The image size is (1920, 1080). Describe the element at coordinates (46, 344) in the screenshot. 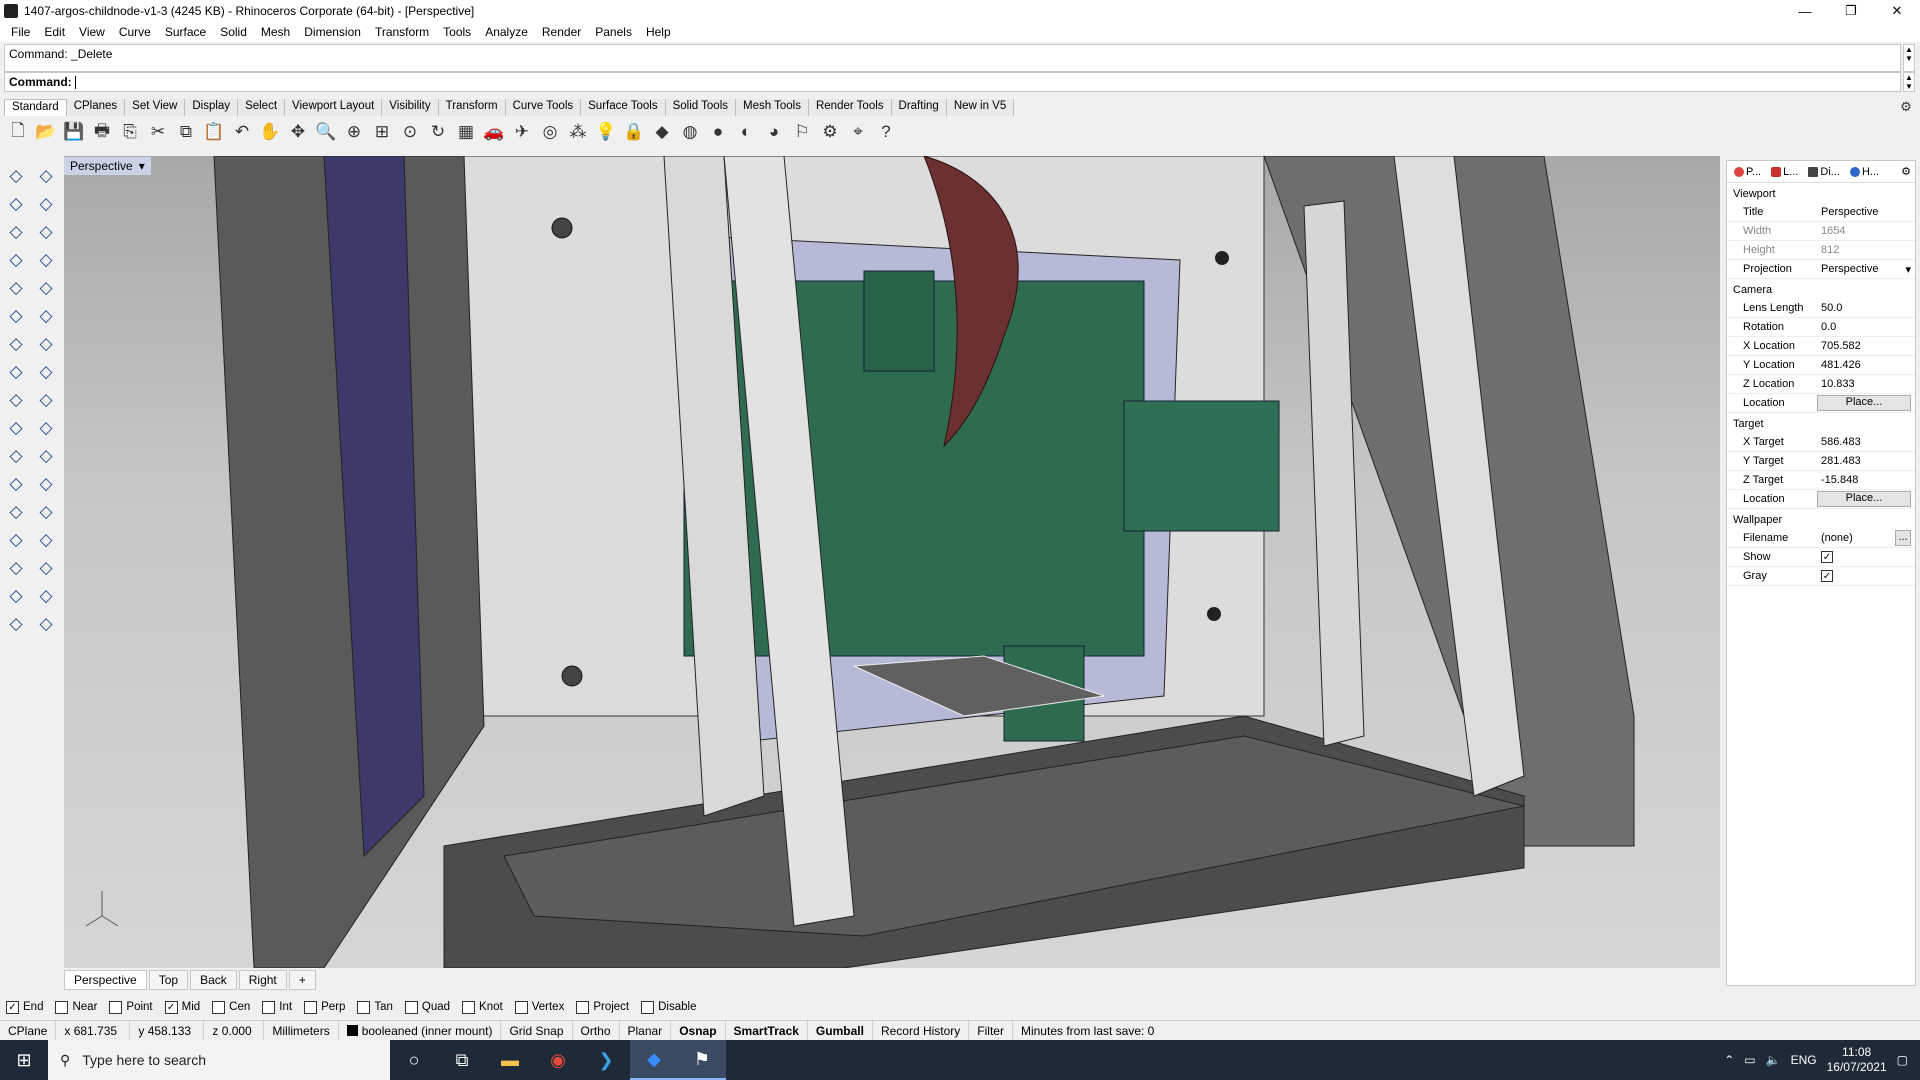

I see `sphere-icon: ◇` at that location.